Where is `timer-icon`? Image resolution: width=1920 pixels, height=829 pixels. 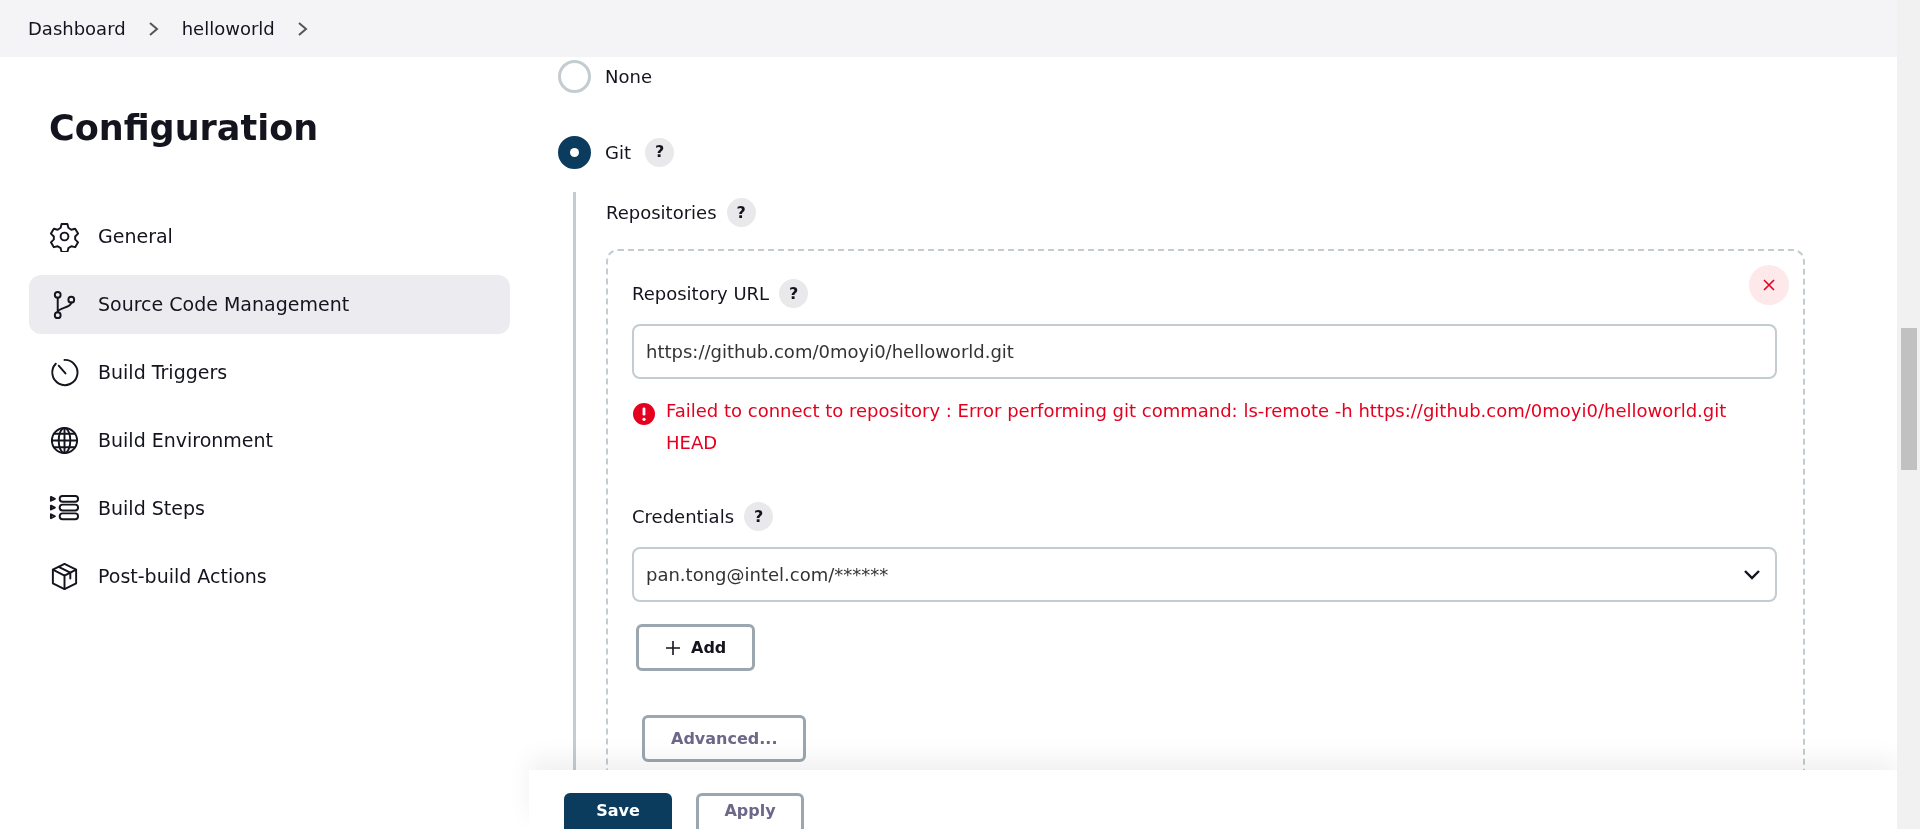
timer-icon is located at coordinates (64, 372).